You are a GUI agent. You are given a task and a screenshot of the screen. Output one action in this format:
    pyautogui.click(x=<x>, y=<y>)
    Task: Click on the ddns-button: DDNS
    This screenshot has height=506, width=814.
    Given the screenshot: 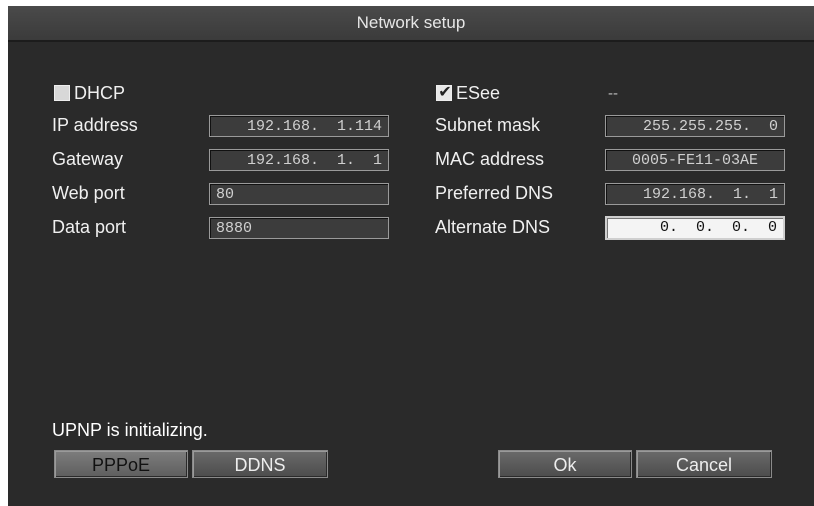 What is the action you would take?
    pyautogui.click(x=260, y=464)
    